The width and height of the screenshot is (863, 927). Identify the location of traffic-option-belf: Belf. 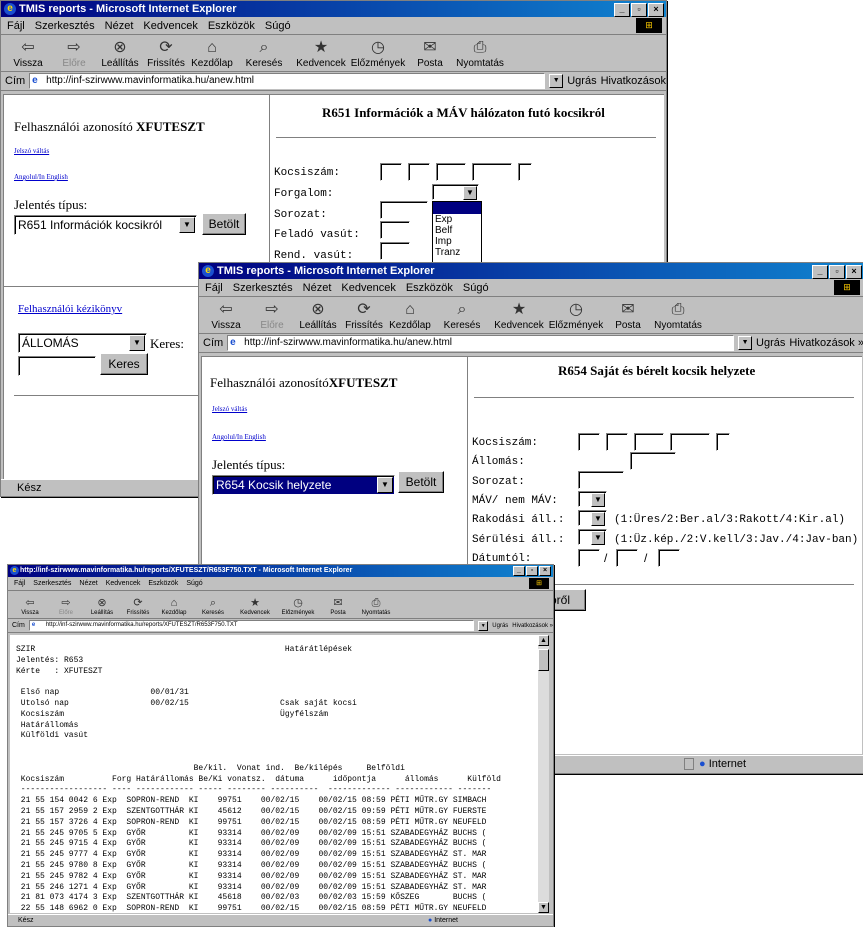
(457, 230).